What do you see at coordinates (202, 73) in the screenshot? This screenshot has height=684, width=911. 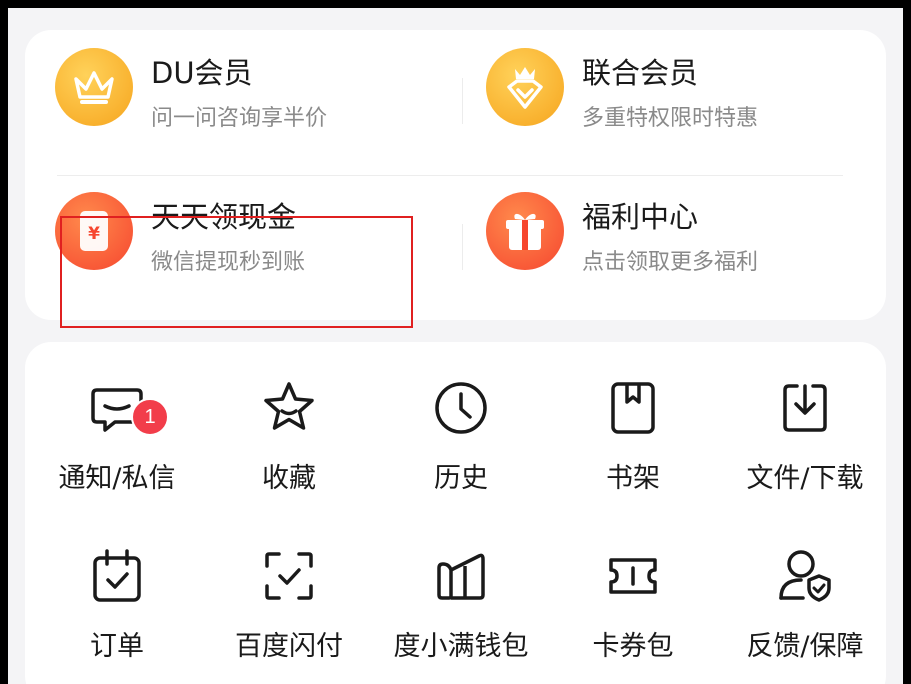 I see `promo-title: DU会员` at bounding box center [202, 73].